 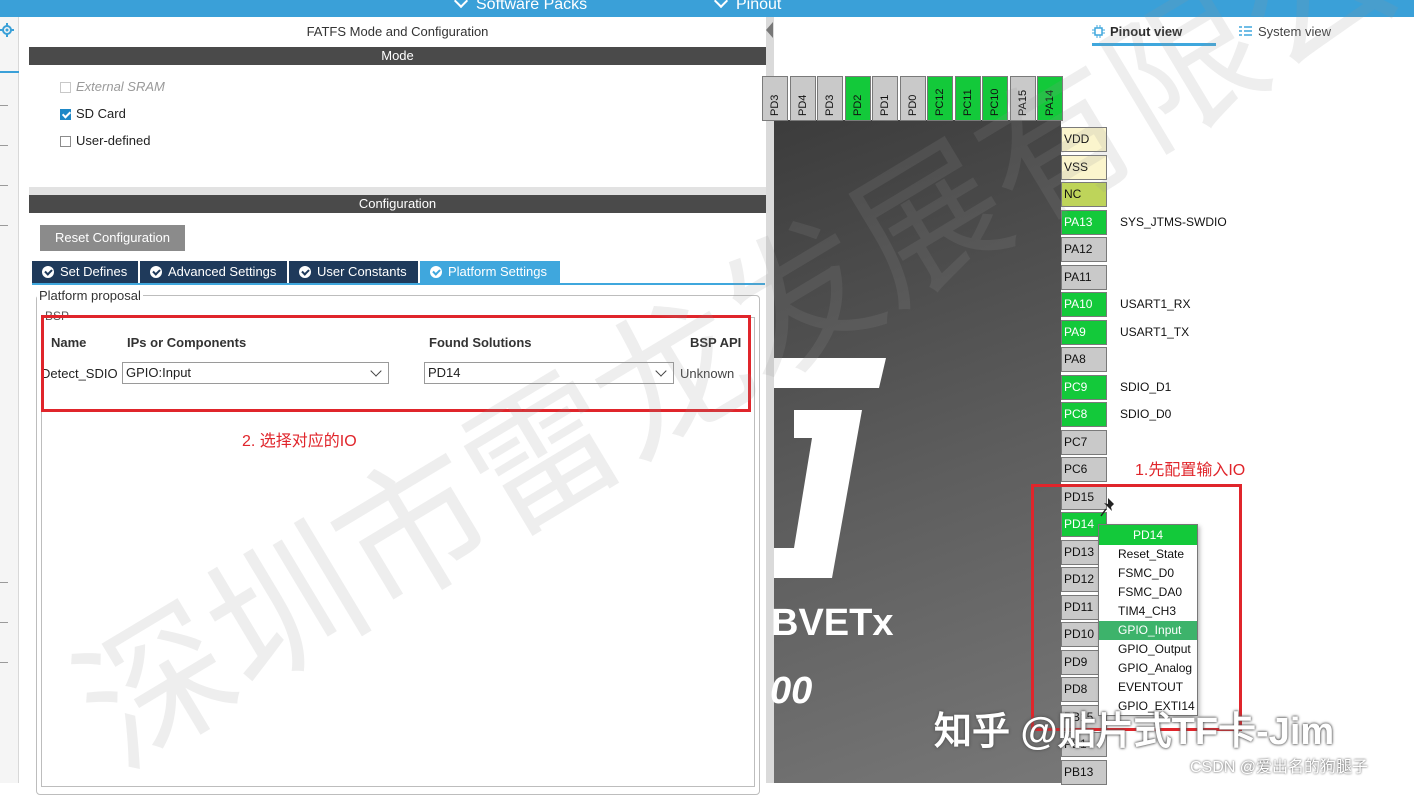 What do you see at coordinates (305, 272) in the screenshot?
I see `check-circle-icon` at bounding box center [305, 272].